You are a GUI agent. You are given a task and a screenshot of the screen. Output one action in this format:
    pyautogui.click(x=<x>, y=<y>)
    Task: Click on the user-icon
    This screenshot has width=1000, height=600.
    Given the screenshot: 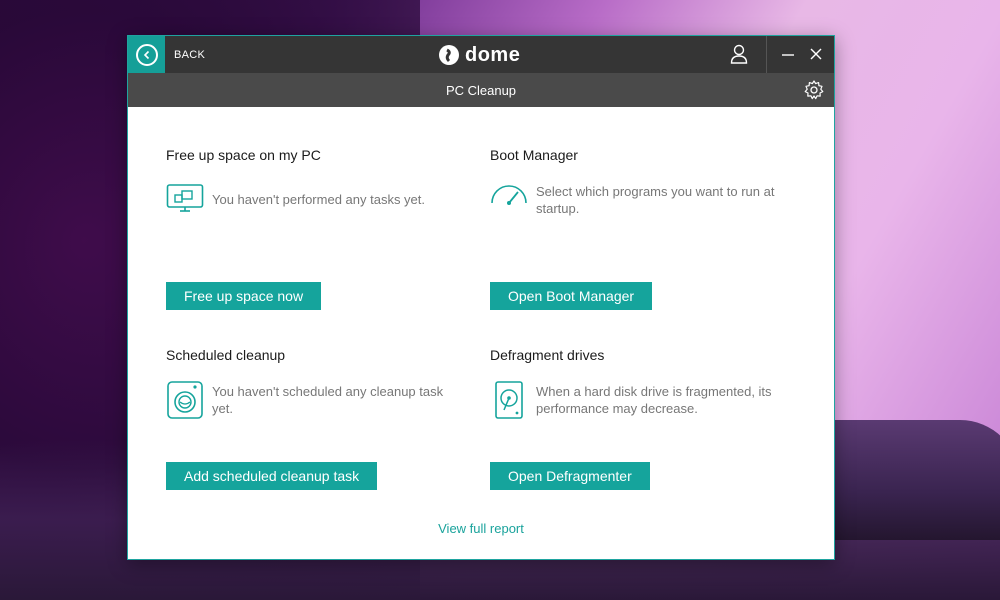 What is the action you would take?
    pyautogui.click(x=739, y=54)
    